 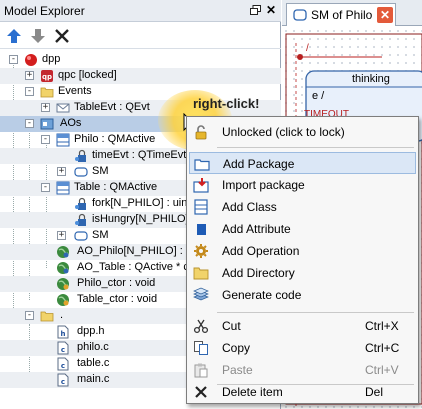 What do you see at coordinates (255, 10) in the screenshot?
I see `float-panel-icon` at bounding box center [255, 10].